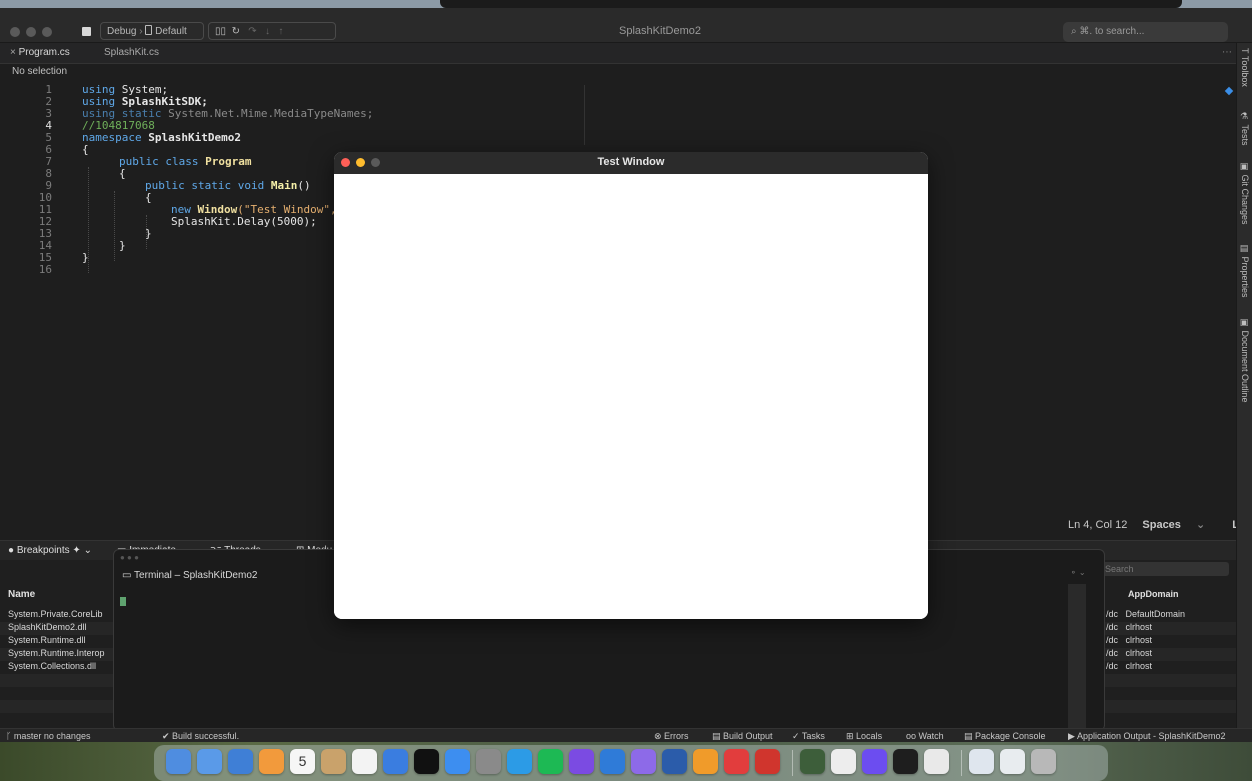 The height and width of the screenshot is (781, 1252). Describe the element at coordinates (302, 761) in the screenshot. I see `calendar-icon: 5` at that location.